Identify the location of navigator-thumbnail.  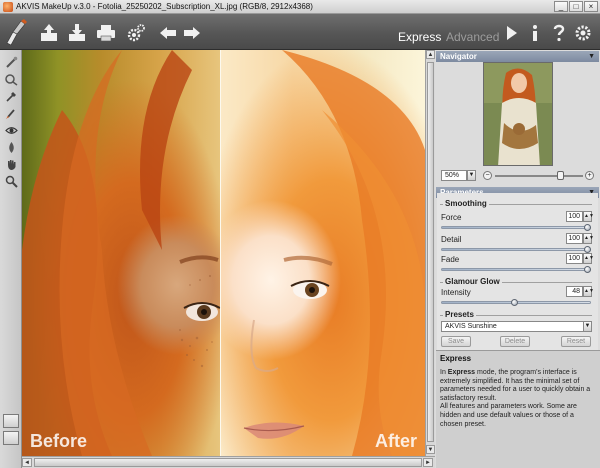
(518, 114).